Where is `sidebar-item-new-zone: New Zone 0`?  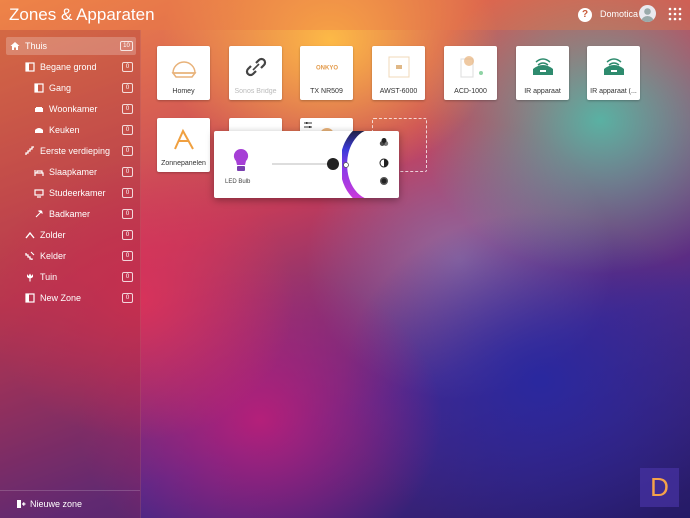
sidebar-item-new-zone: New Zone 0 is located at coordinates (71, 298).